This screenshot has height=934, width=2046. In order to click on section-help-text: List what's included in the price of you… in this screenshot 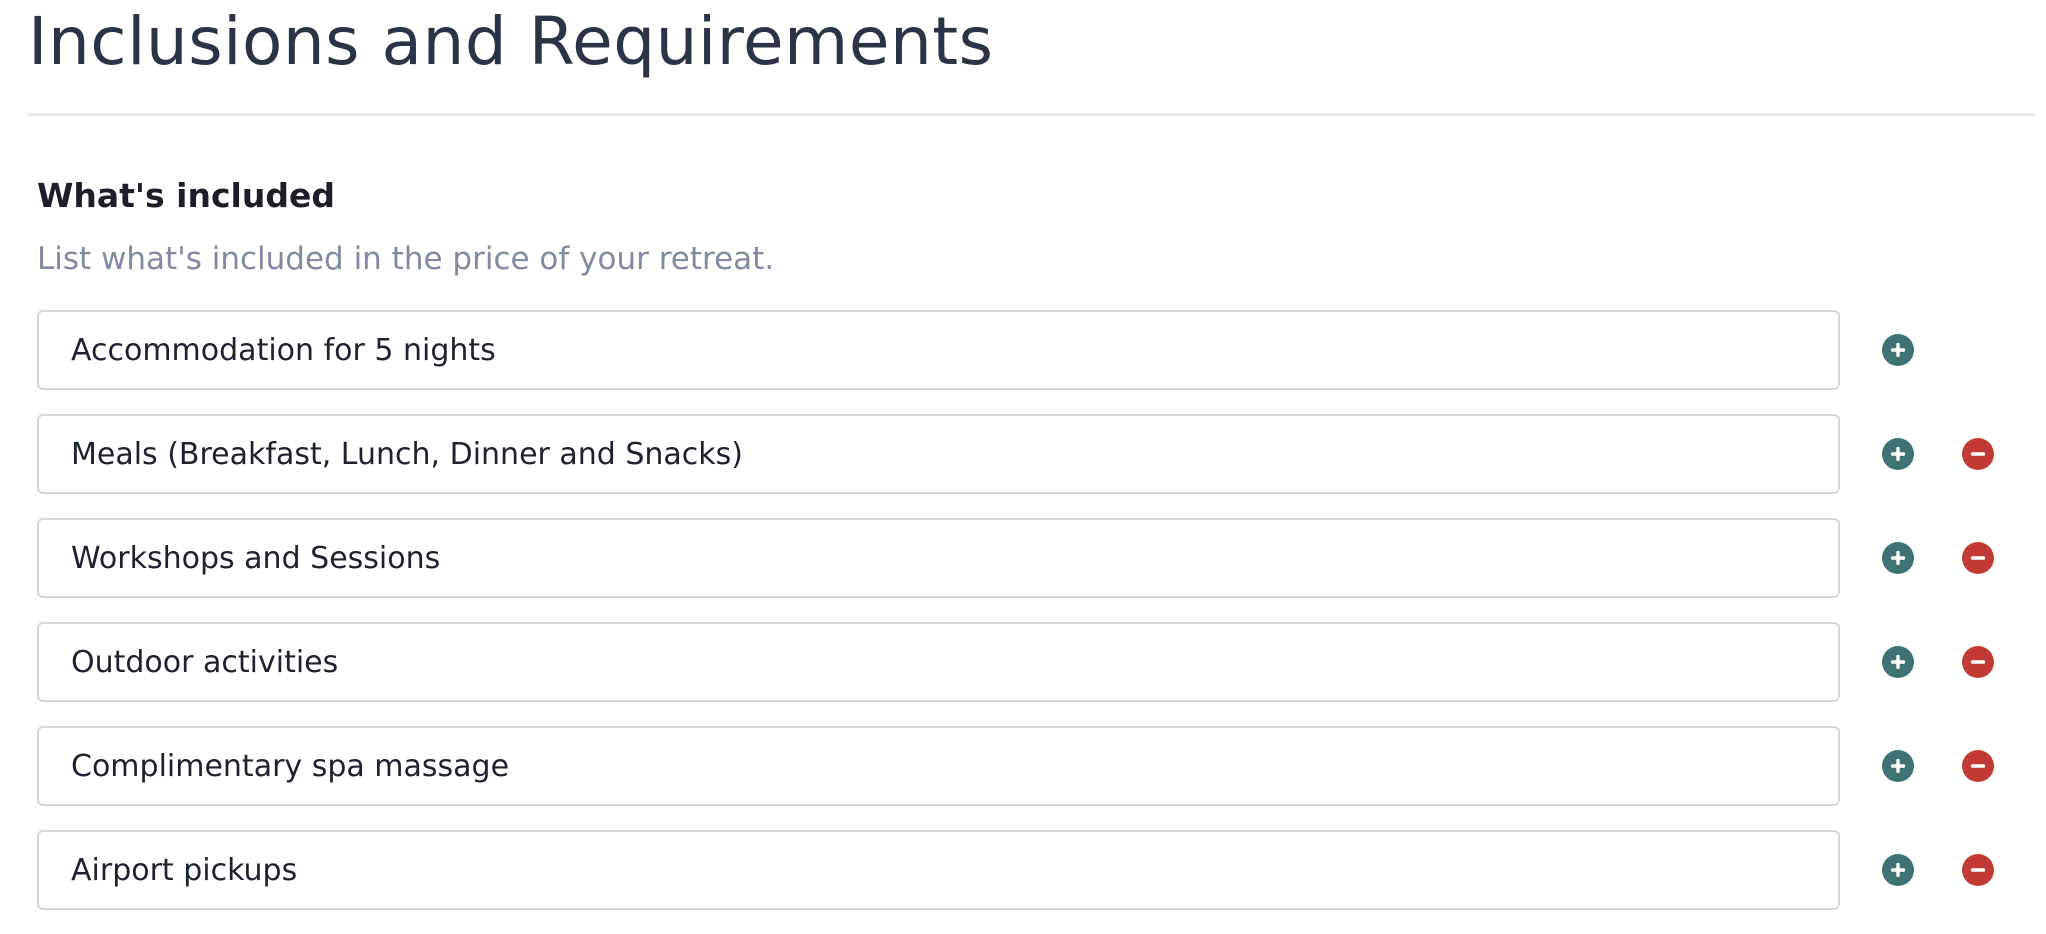, I will do `click(406, 259)`.